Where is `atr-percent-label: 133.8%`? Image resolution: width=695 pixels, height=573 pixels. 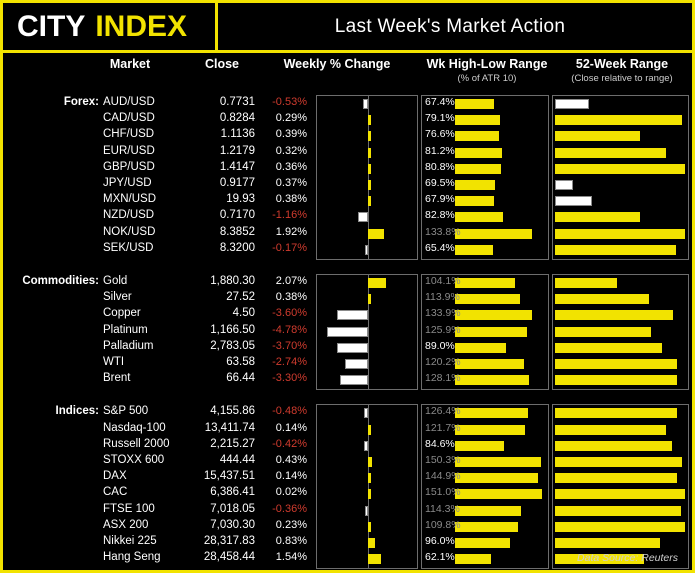 atr-percent-label: 133.8% is located at coordinates (443, 231).